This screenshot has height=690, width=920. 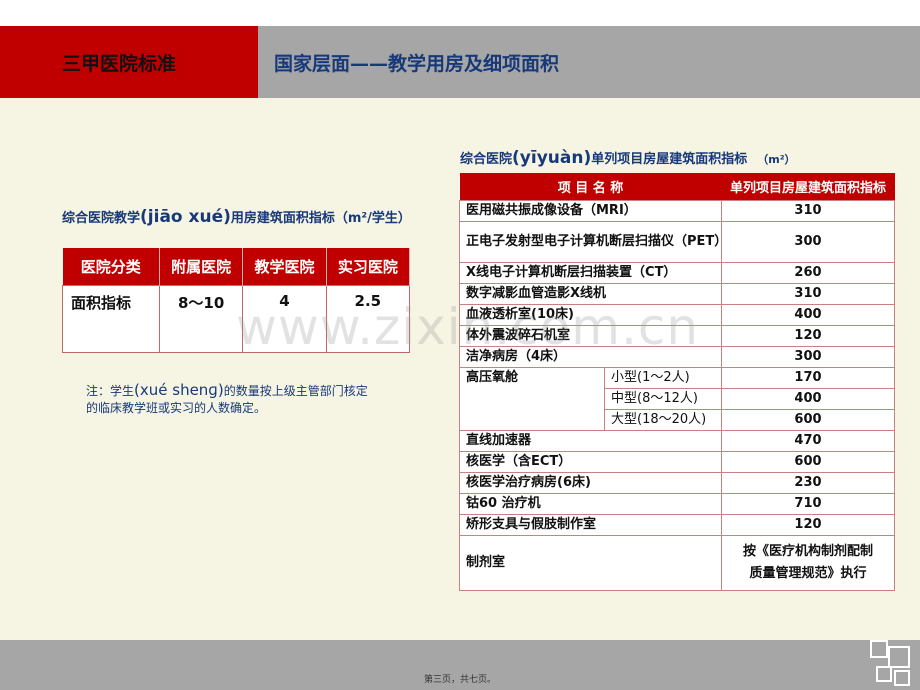 What do you see at coordinates (808, 573) in the screenshot?
I see `item-value-line: 质量管理规范》执行` at bounding box center [808, 573].